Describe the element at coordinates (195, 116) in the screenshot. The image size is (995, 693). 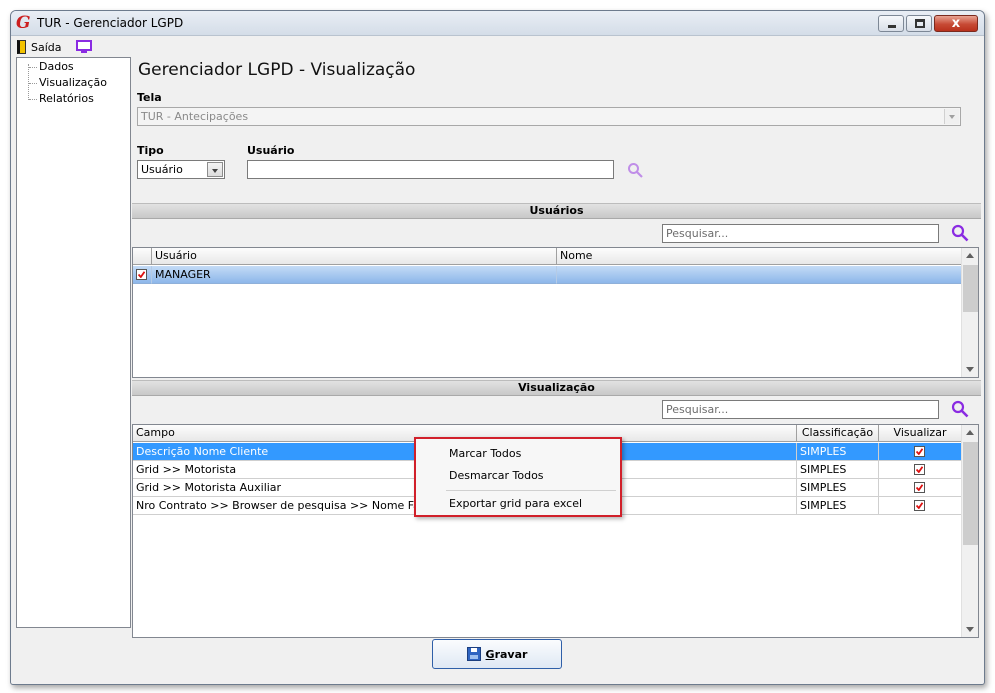
I see `tela-value: TUR - Antecipações` at that location.